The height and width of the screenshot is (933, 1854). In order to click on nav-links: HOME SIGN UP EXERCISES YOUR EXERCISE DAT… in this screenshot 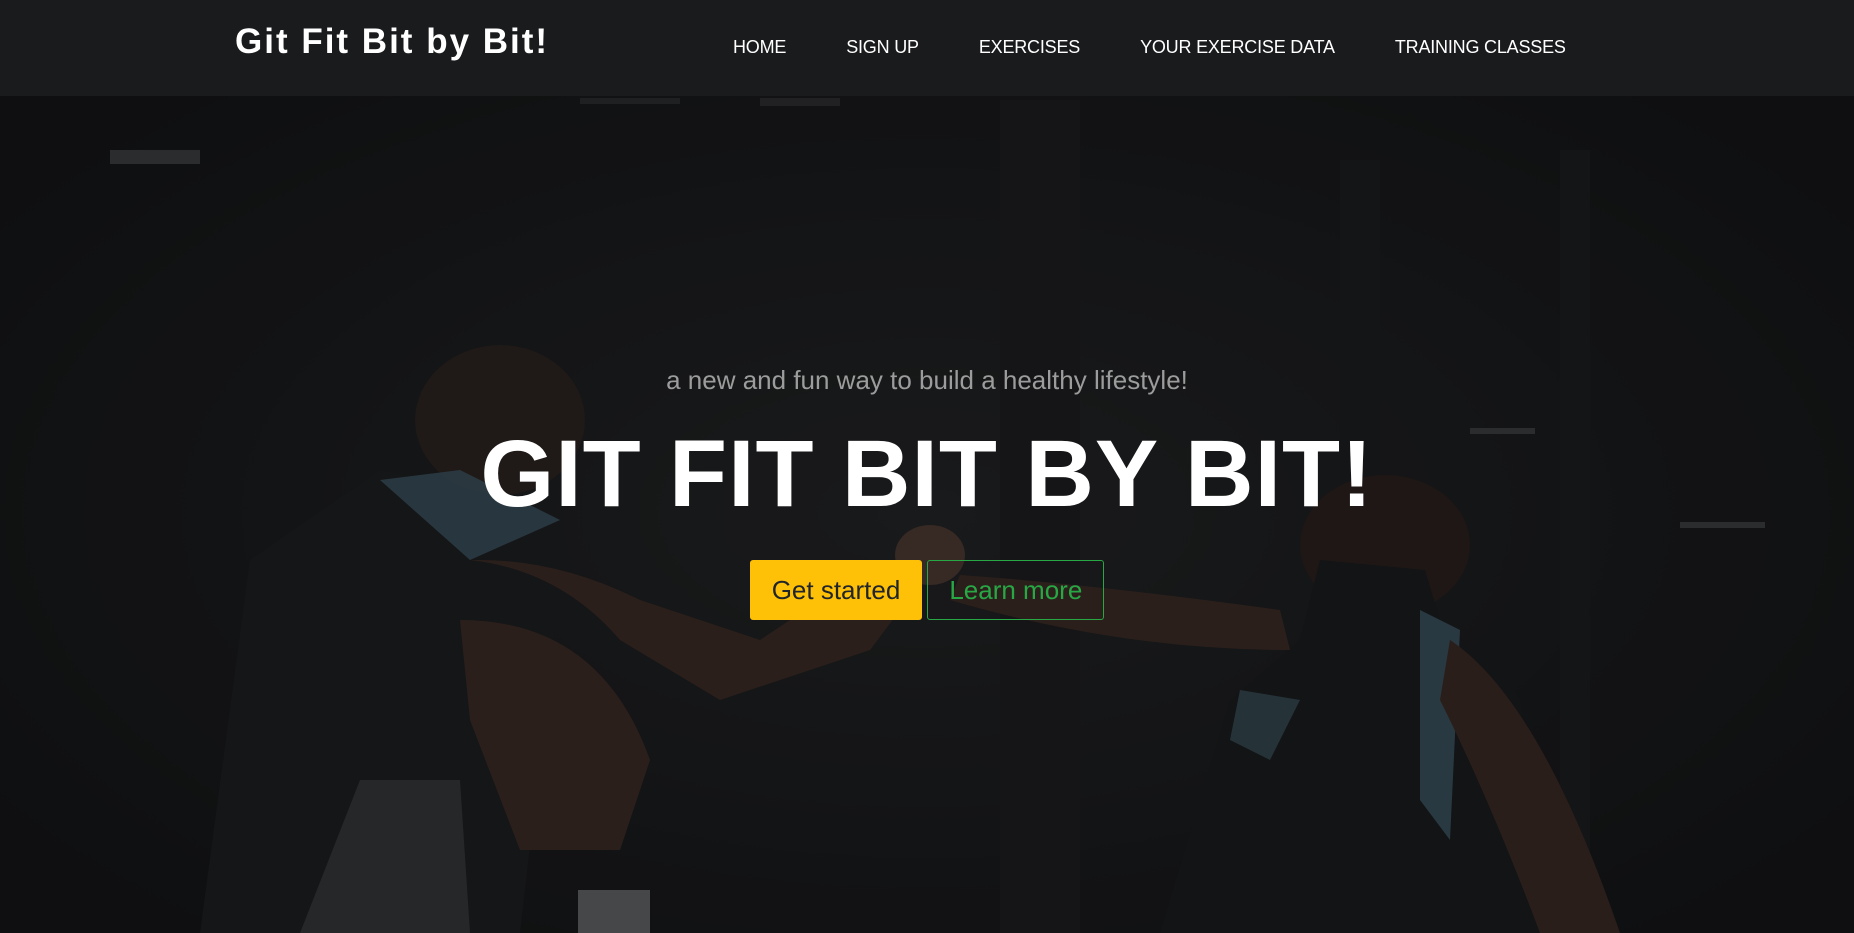, I will do `click(1149, 48)`.